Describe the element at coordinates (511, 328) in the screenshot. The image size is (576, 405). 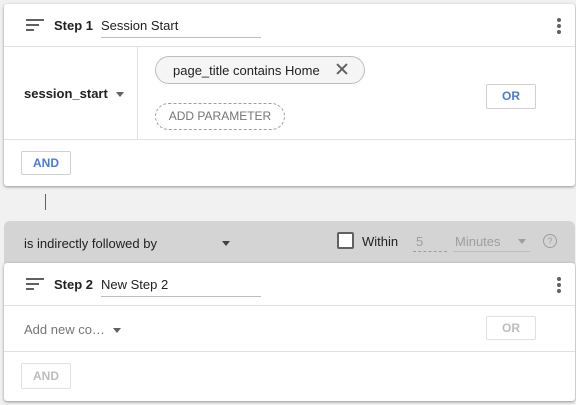
I see `step2-or-button: OR` at that location.